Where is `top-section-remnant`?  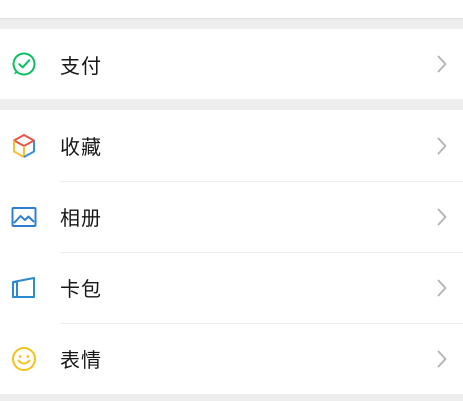
top-section-remnant is located at coordinates (231, 9).